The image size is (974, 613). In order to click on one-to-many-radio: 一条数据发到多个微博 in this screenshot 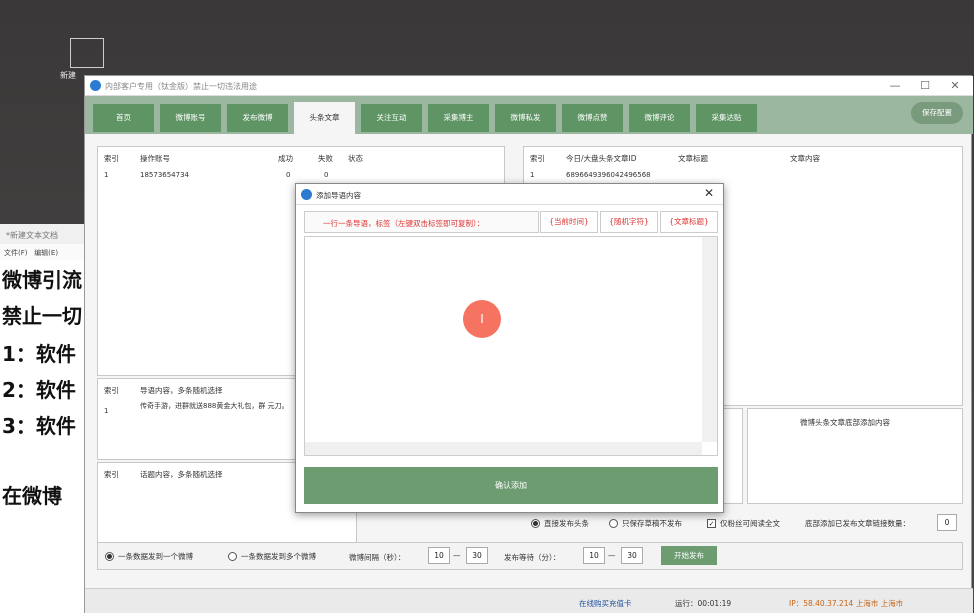, I will do `click(272, 556)`.